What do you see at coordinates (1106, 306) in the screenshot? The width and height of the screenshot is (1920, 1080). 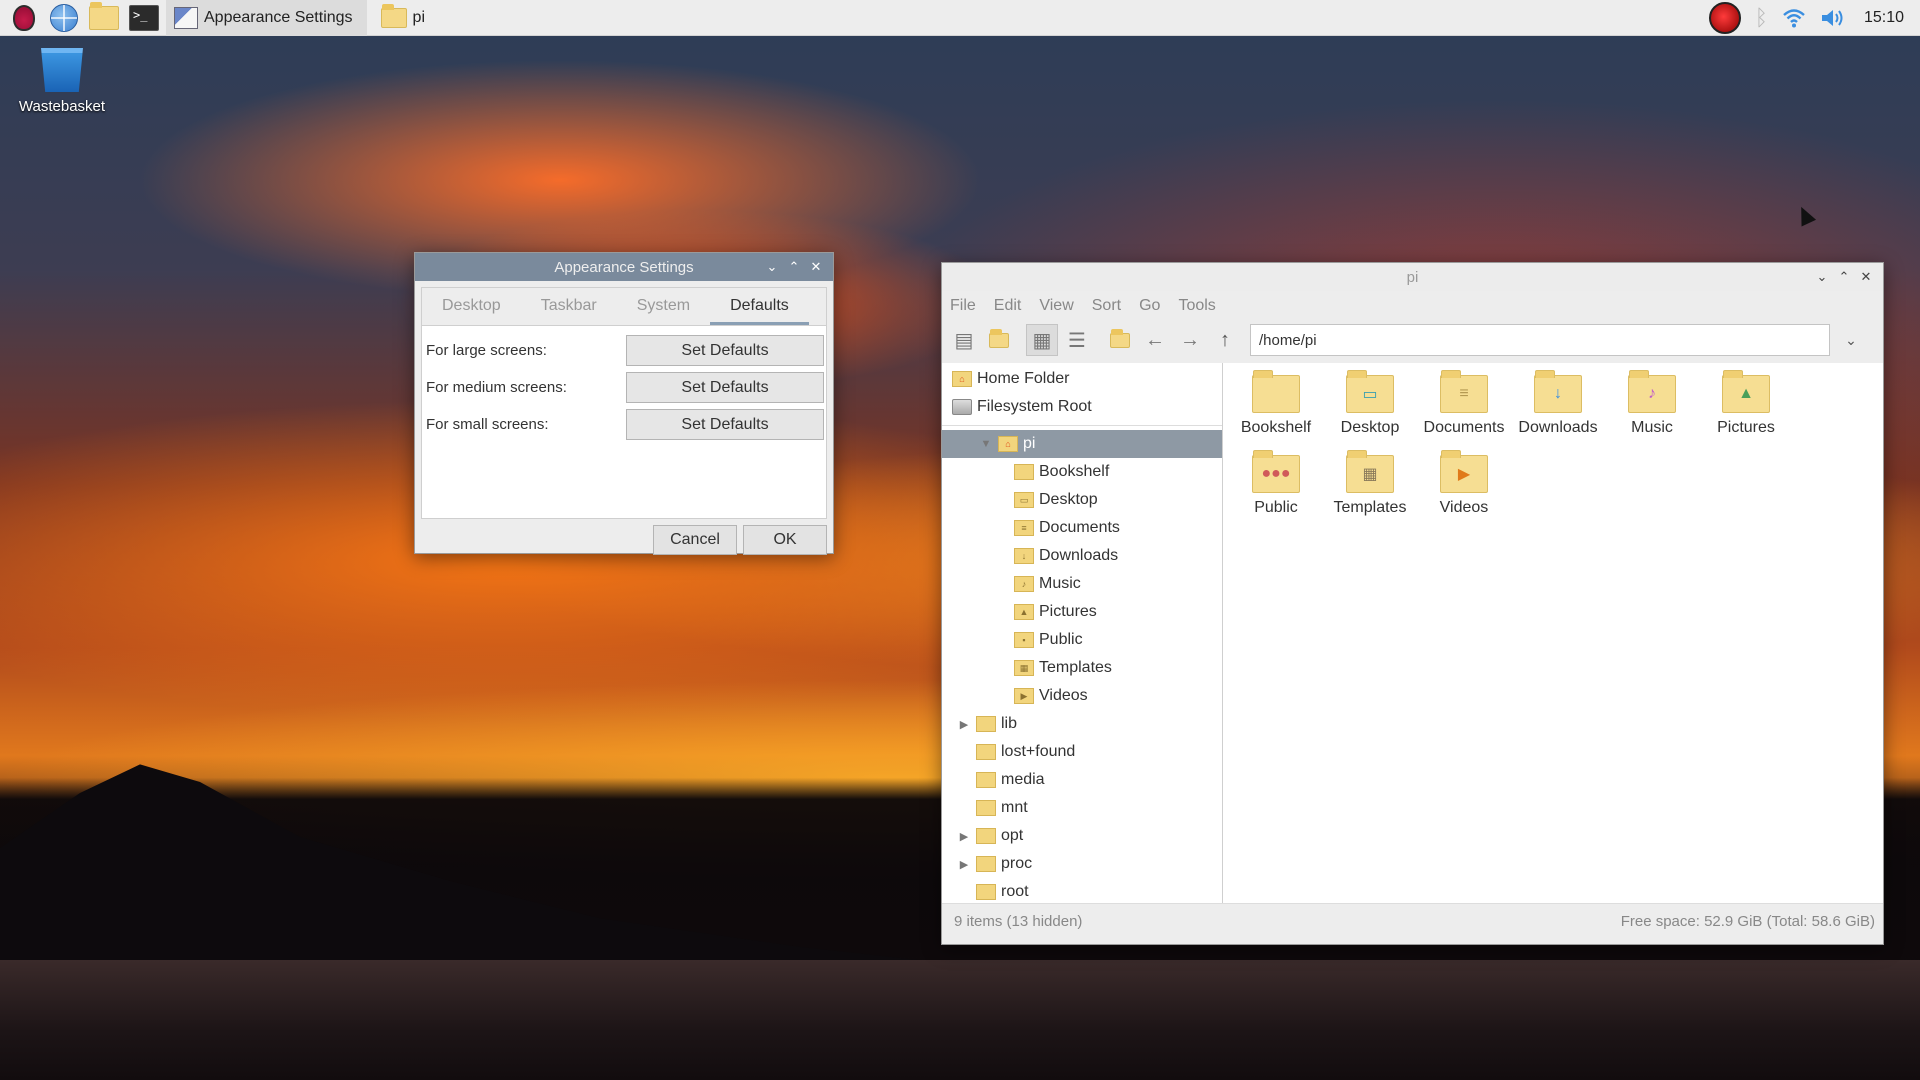 I see `menu-sort: Sort` at bounding box center [1106, 306].